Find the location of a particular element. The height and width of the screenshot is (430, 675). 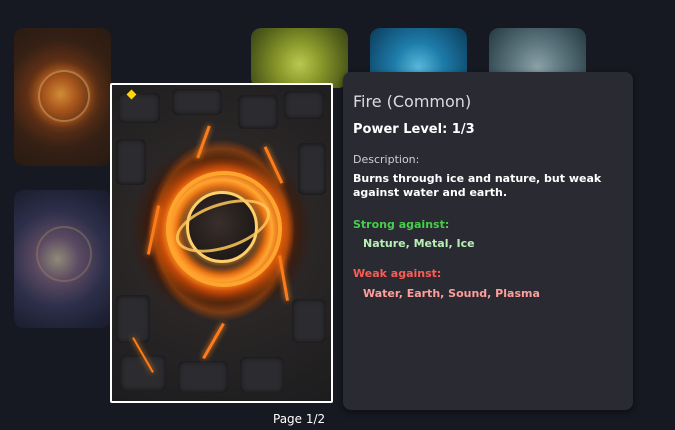

power-level: Power Level: 1/3 is located at coordinates (414, 129).